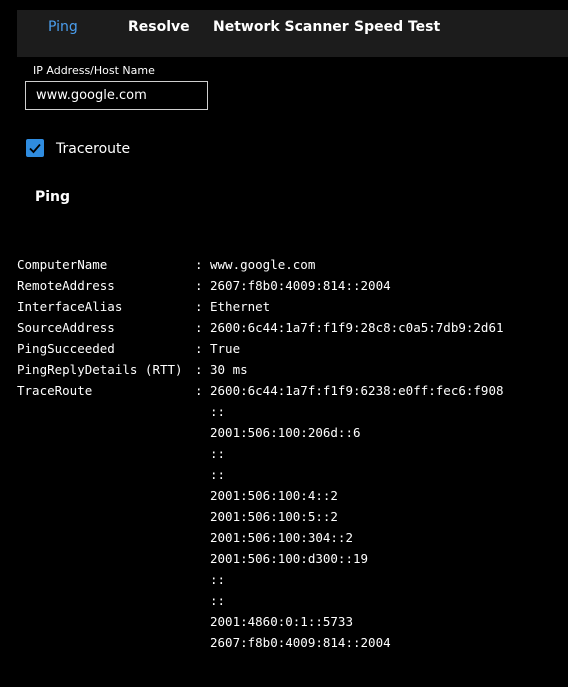 Image resolution: width=568 pixels, height=687 pixels. I want to click on output-value: 30 ms, so click(229, 369).